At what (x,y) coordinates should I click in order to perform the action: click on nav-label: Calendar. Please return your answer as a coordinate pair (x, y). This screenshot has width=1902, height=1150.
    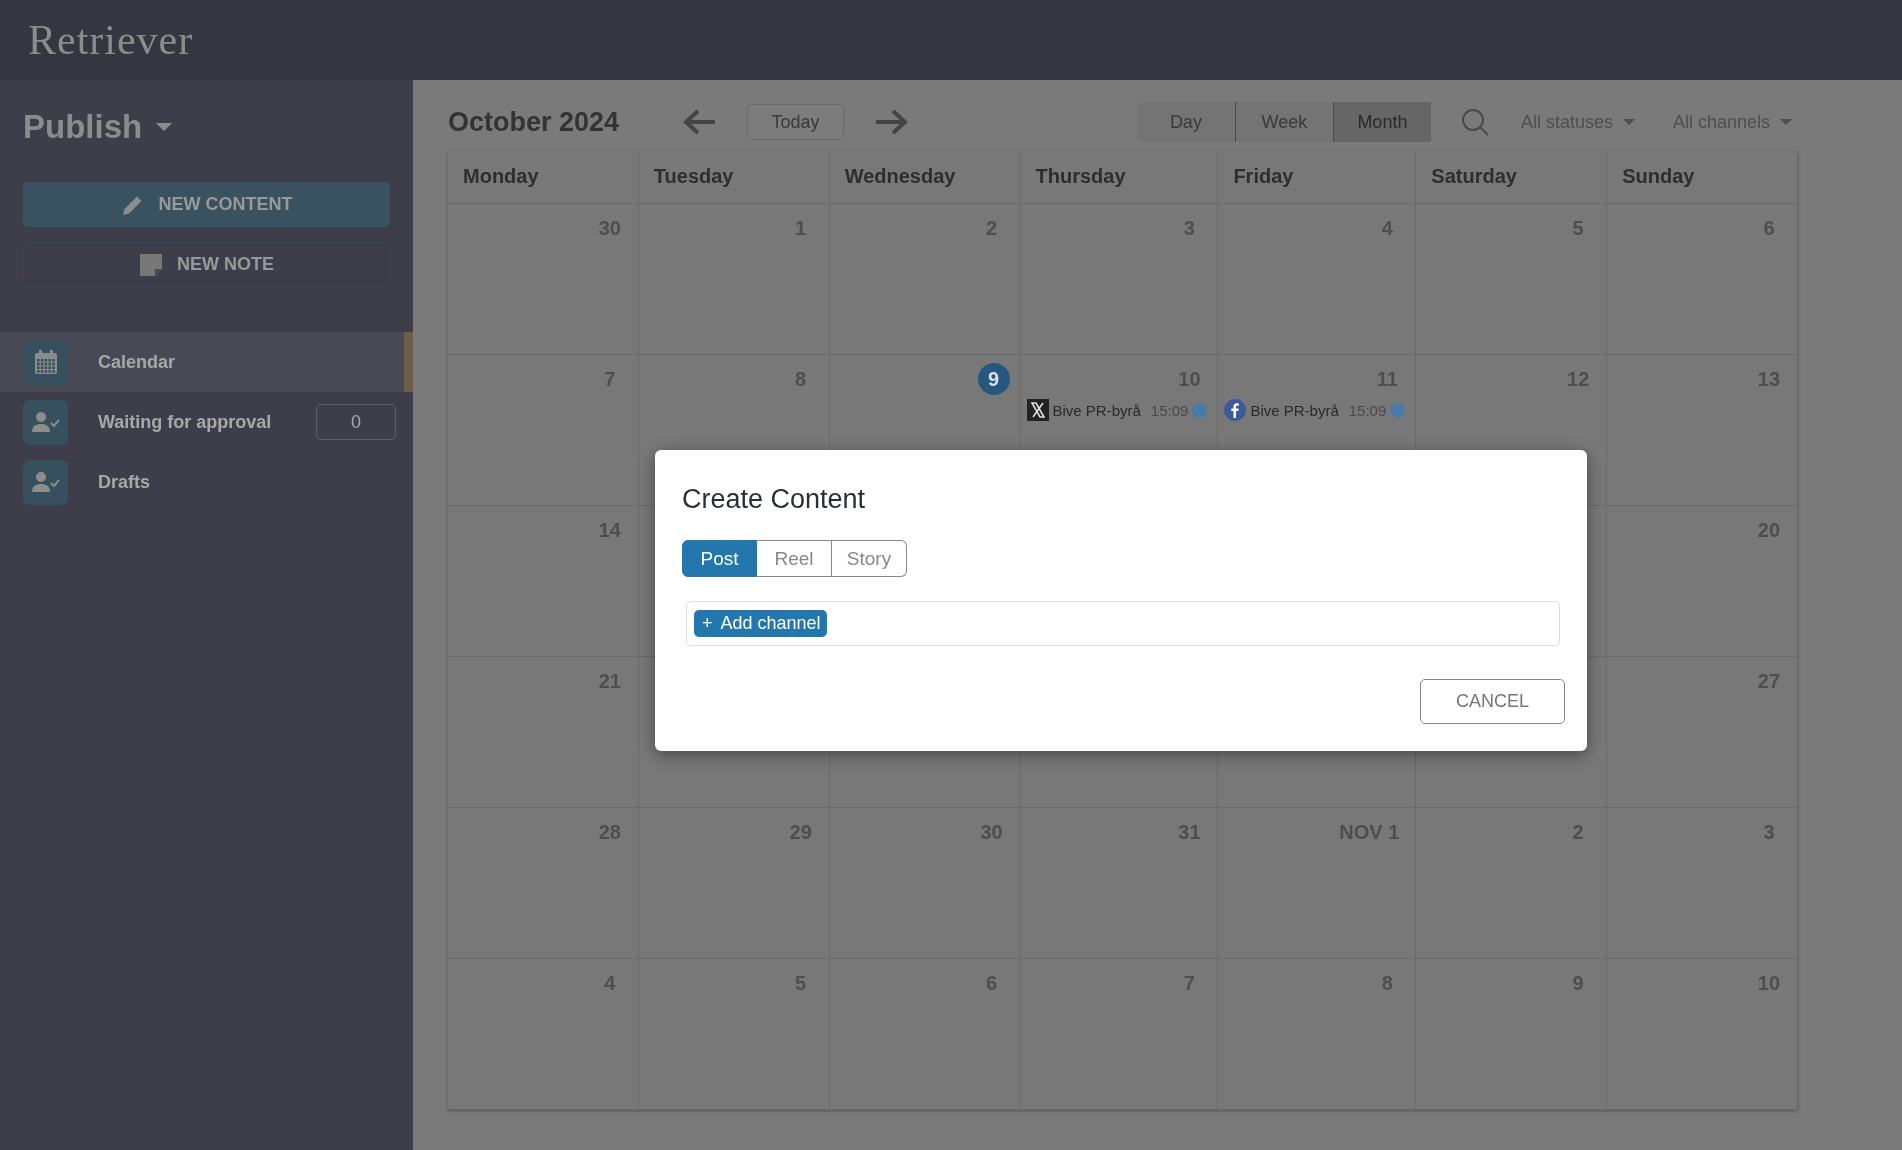
    Looking at the image, I should click on (137, 362).